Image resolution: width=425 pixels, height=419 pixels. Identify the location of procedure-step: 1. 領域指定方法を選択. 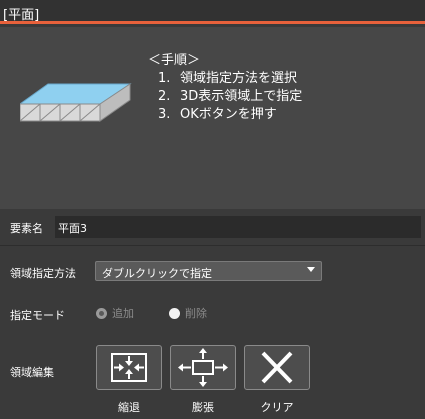
(228, 78).